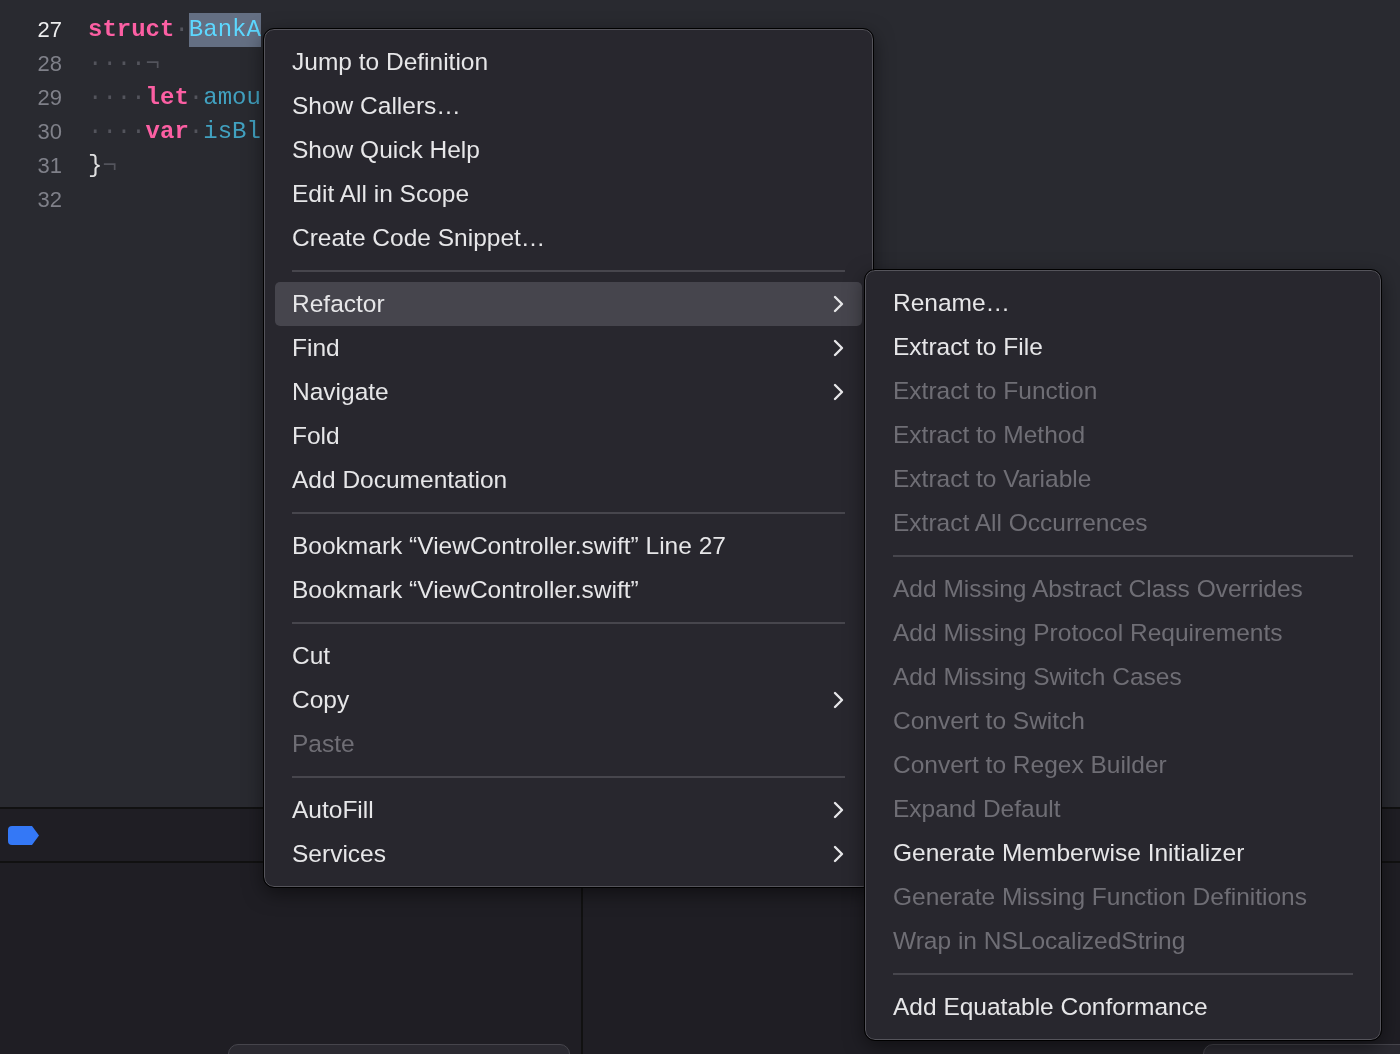 This screenshot has height=1054, width=1400. What do you see at coordinates (131, 30) in the screenshot?
I see `code-keyword: struct` at bounding box center [131, 30].